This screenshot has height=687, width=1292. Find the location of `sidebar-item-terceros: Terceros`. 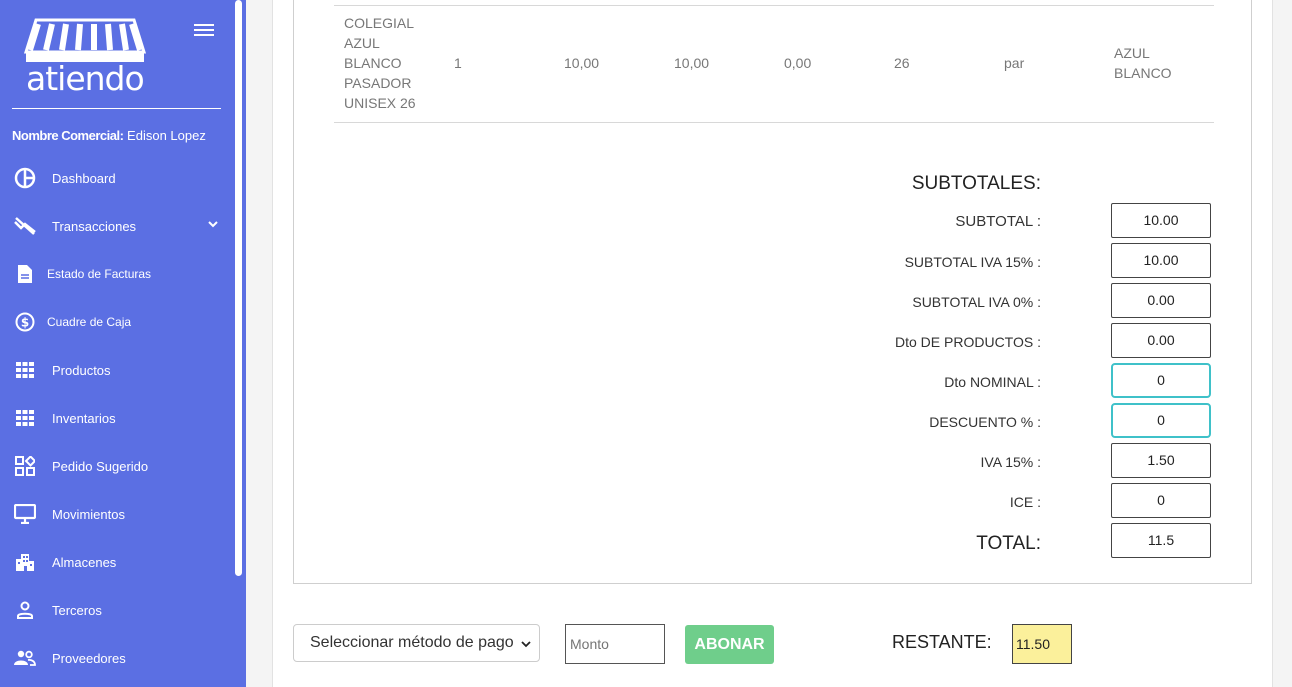

sidebar-item-terceros: Terceros is located at coordinates (117, 610).